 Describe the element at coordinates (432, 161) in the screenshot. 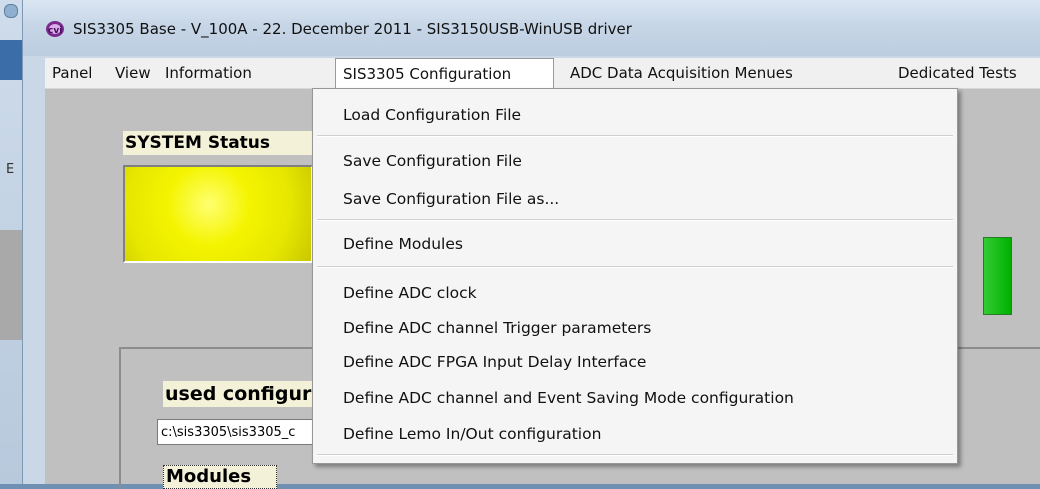

I see `menu-item-save-configuration-file: Save Configuration File` at that location.